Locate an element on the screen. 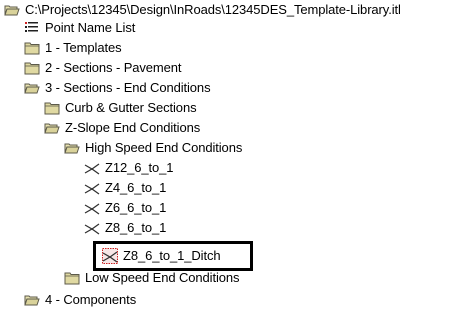 Image resolution: width=449 pixels, height=311 pixels. tree-node-label: Point Name List is located at coordinates (90, 27).